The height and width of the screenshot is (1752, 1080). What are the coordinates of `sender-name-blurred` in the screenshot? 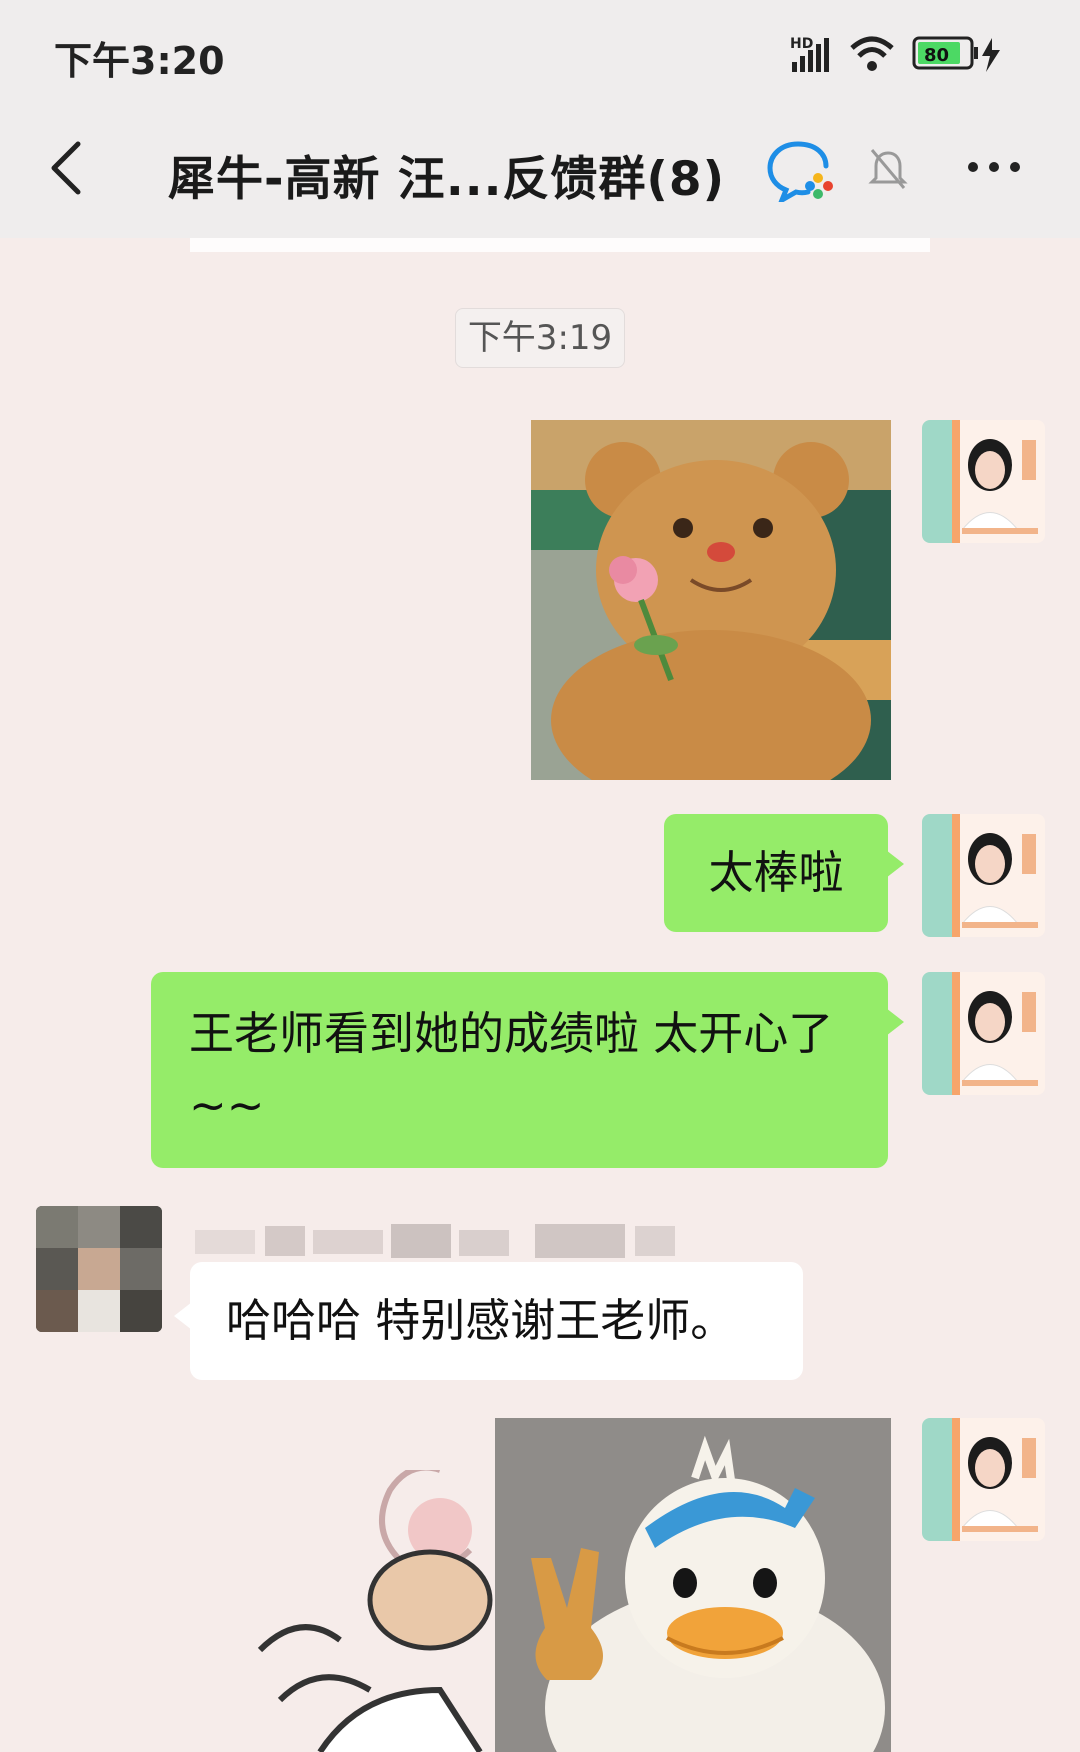 It's located at (435, 1241).